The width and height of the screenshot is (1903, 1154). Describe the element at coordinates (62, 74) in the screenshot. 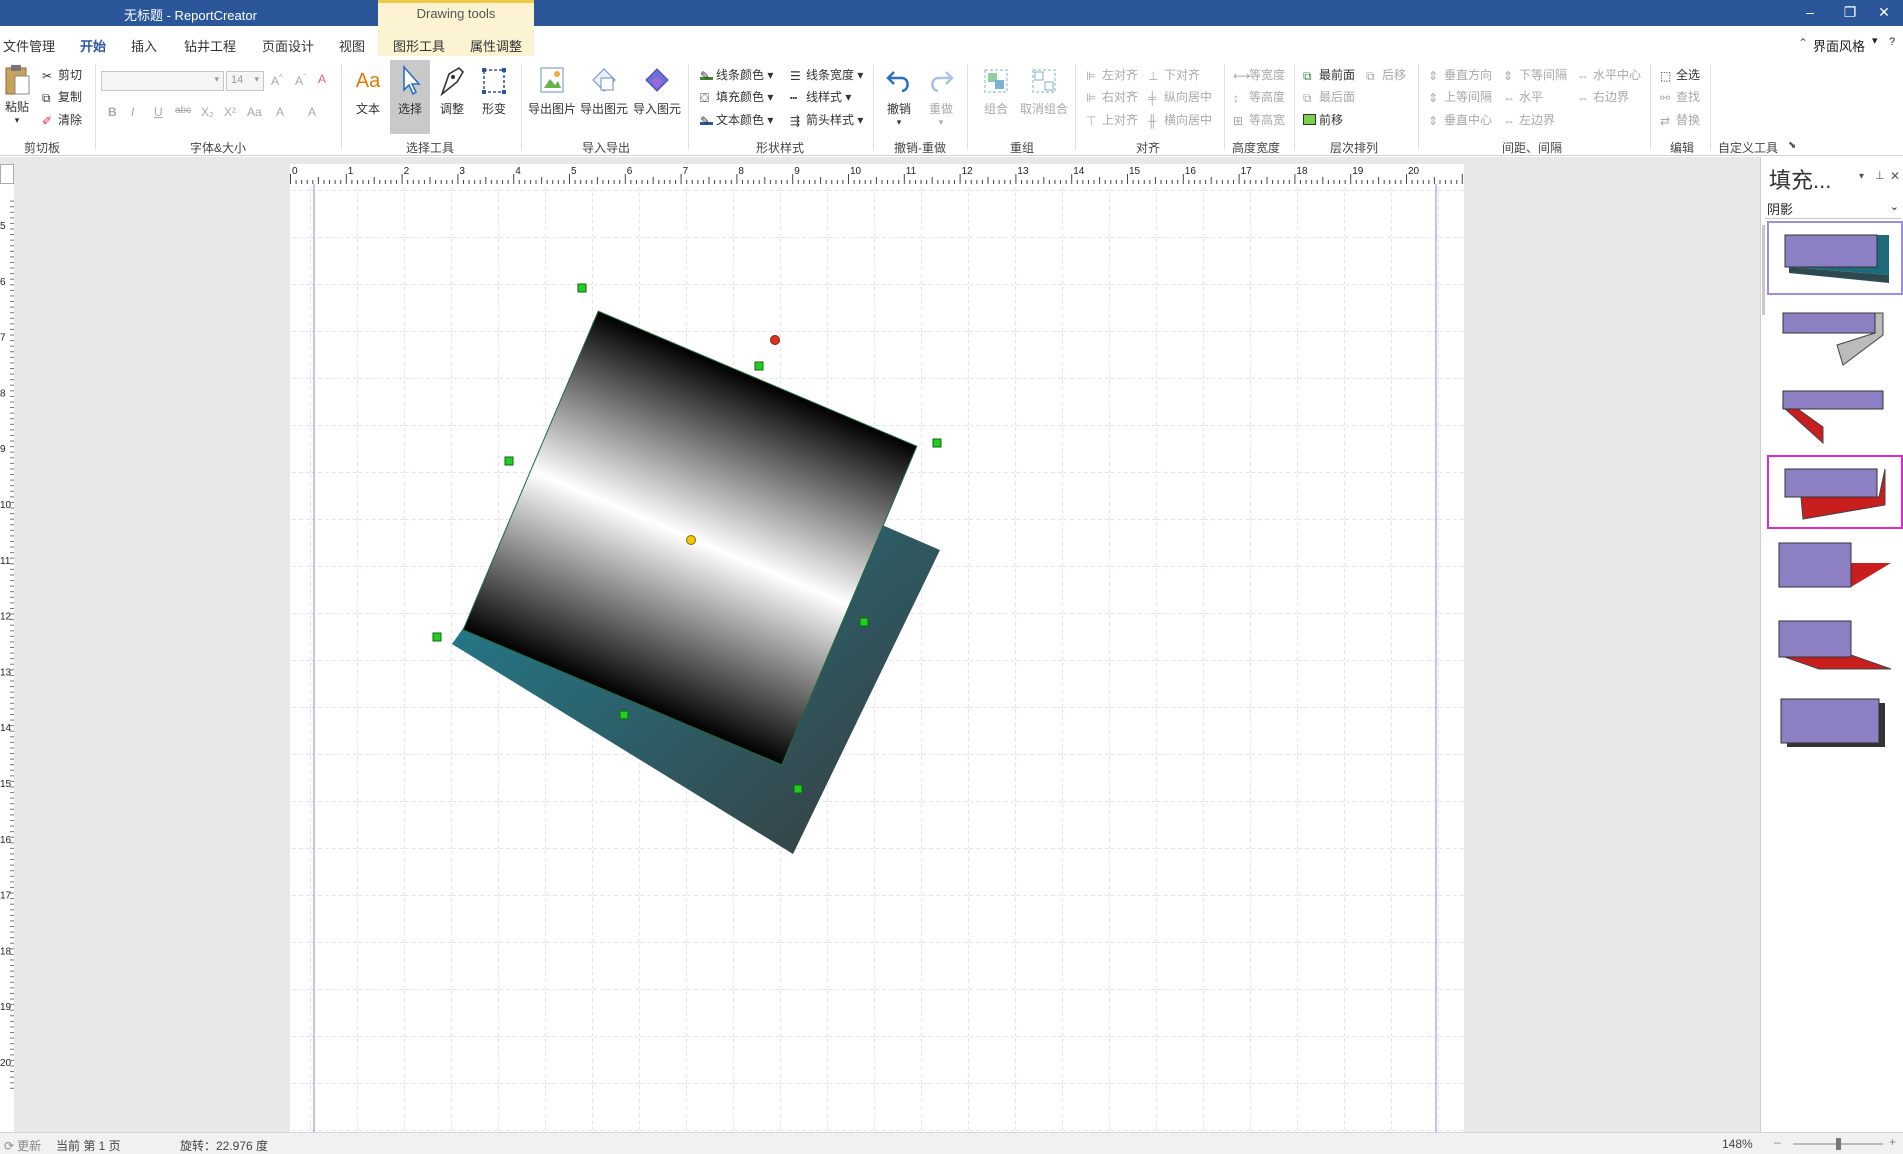

I see `cut-button: ✂ 剪切` at that location.